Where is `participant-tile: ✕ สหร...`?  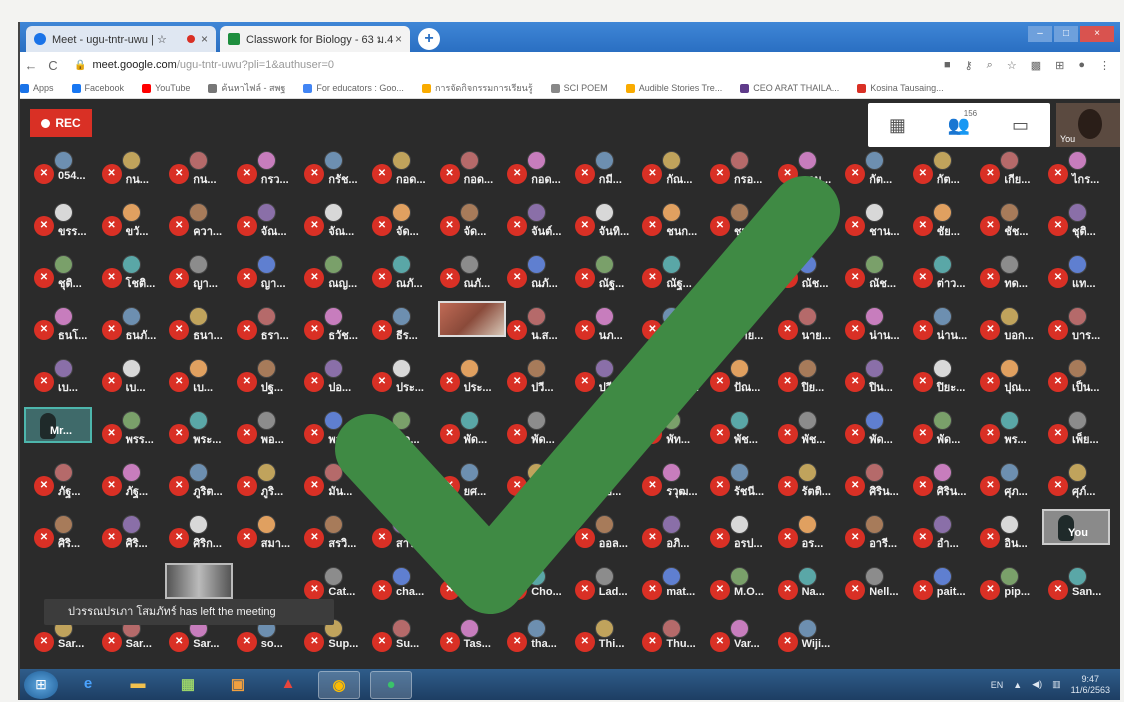 participant-tile: ✕ สหร... is located at coordinates (535, 533).